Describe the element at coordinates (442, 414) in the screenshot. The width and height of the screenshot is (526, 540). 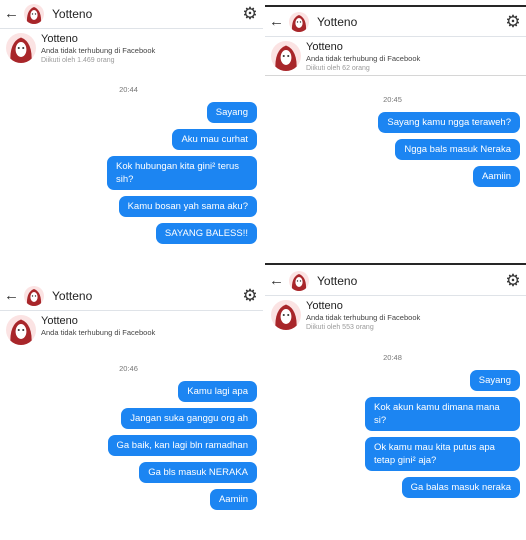
I see `message-bubble: Kok akun kamu dimana mana si?` at that location.